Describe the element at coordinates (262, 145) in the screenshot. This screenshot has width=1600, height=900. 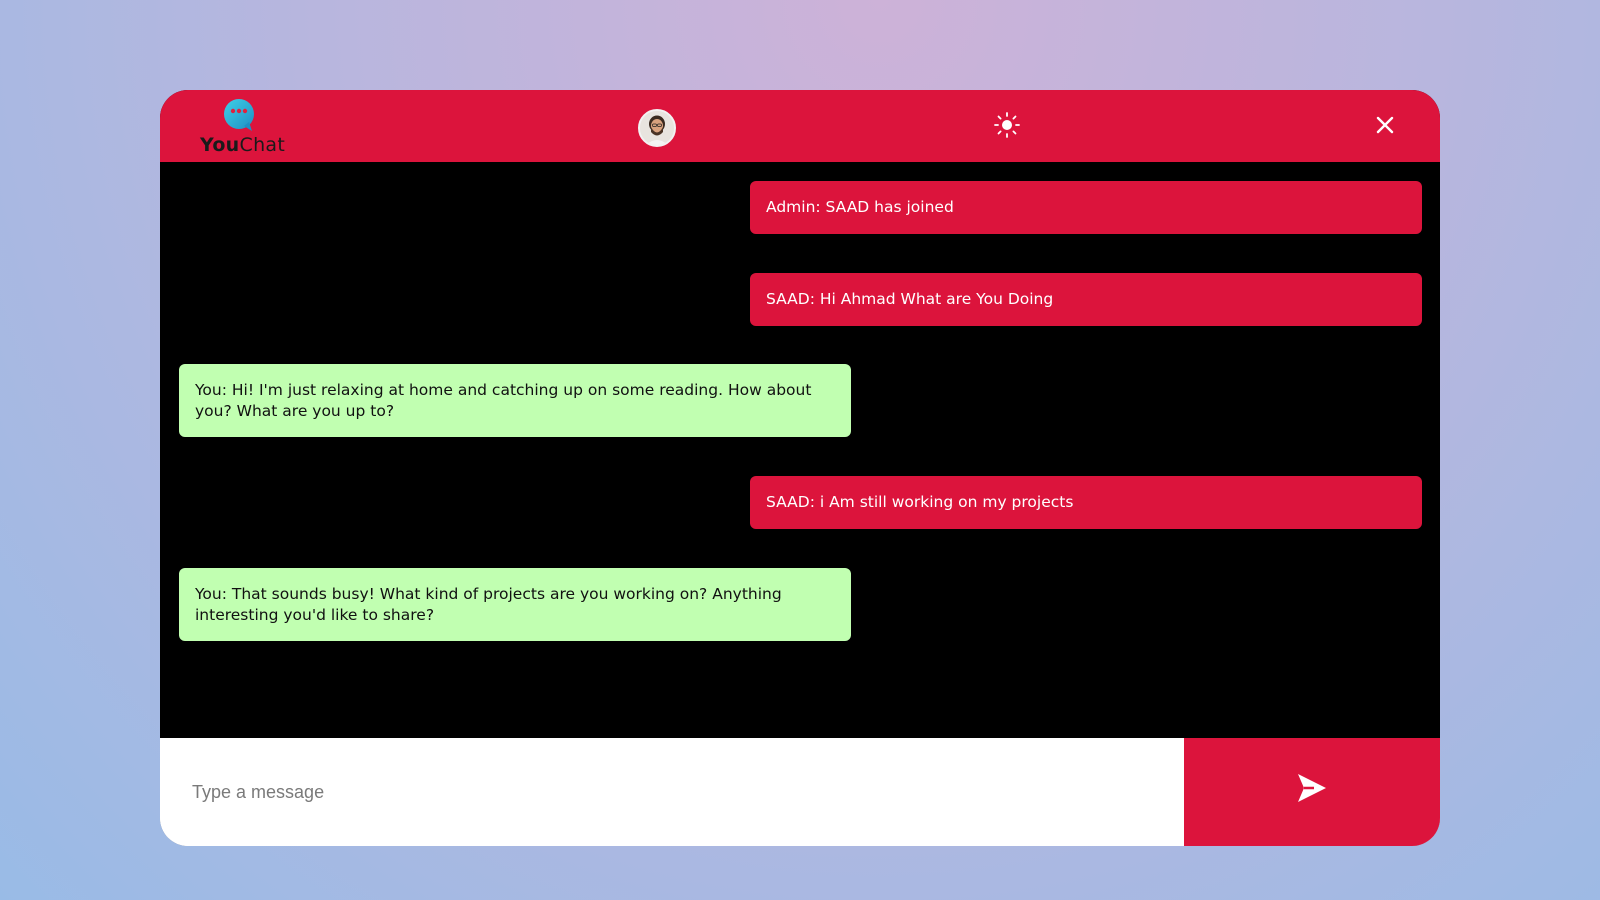
I see `app-name-light: Chat` at that location.